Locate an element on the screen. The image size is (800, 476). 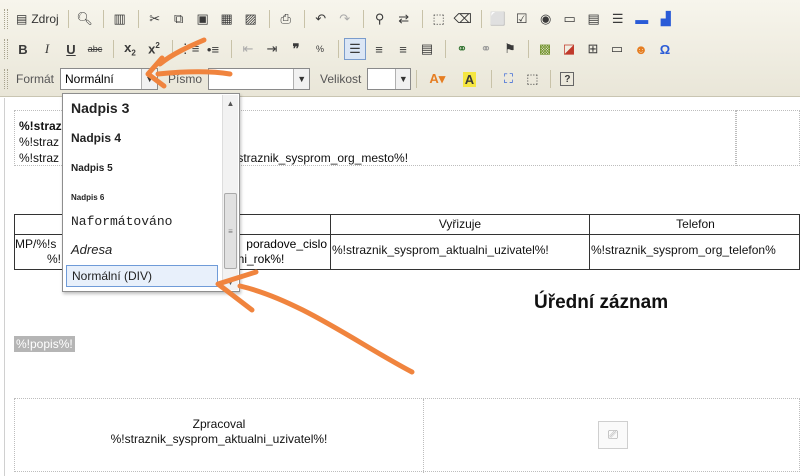
address-line-3: %!straz is located at coordinates (39, 158).